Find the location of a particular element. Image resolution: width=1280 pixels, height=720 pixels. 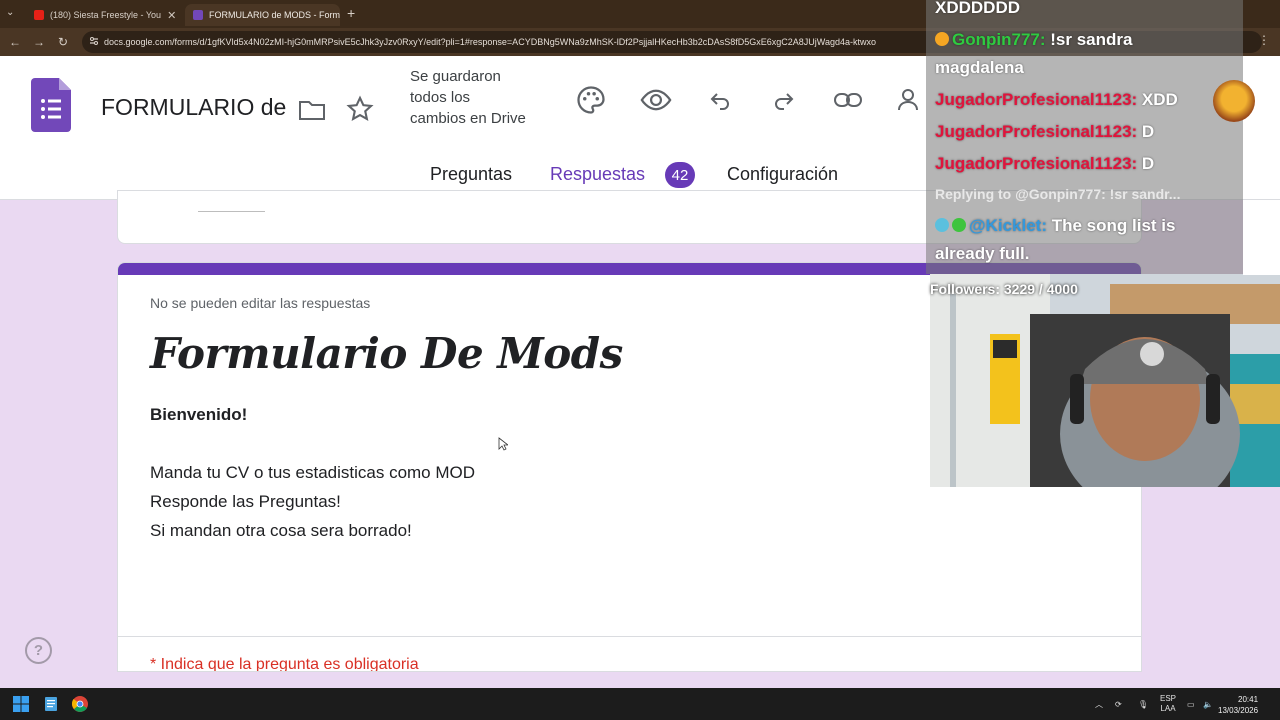

tray-chevron-icon: ︿ is located at coordinates (1099, 704).